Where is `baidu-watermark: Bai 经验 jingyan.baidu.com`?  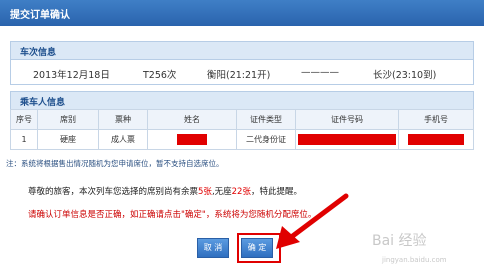
baidu-watermark: Bai 经验 jingyan.baidu.com is located at coordinates (426, 250).